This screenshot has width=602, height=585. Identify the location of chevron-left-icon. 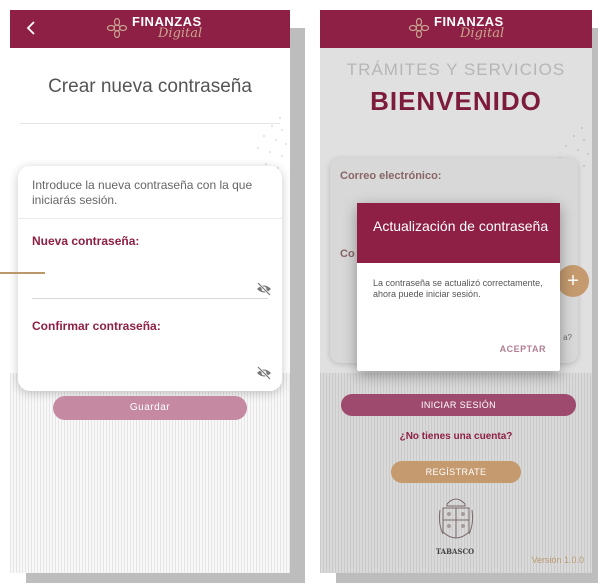
(30, 28).